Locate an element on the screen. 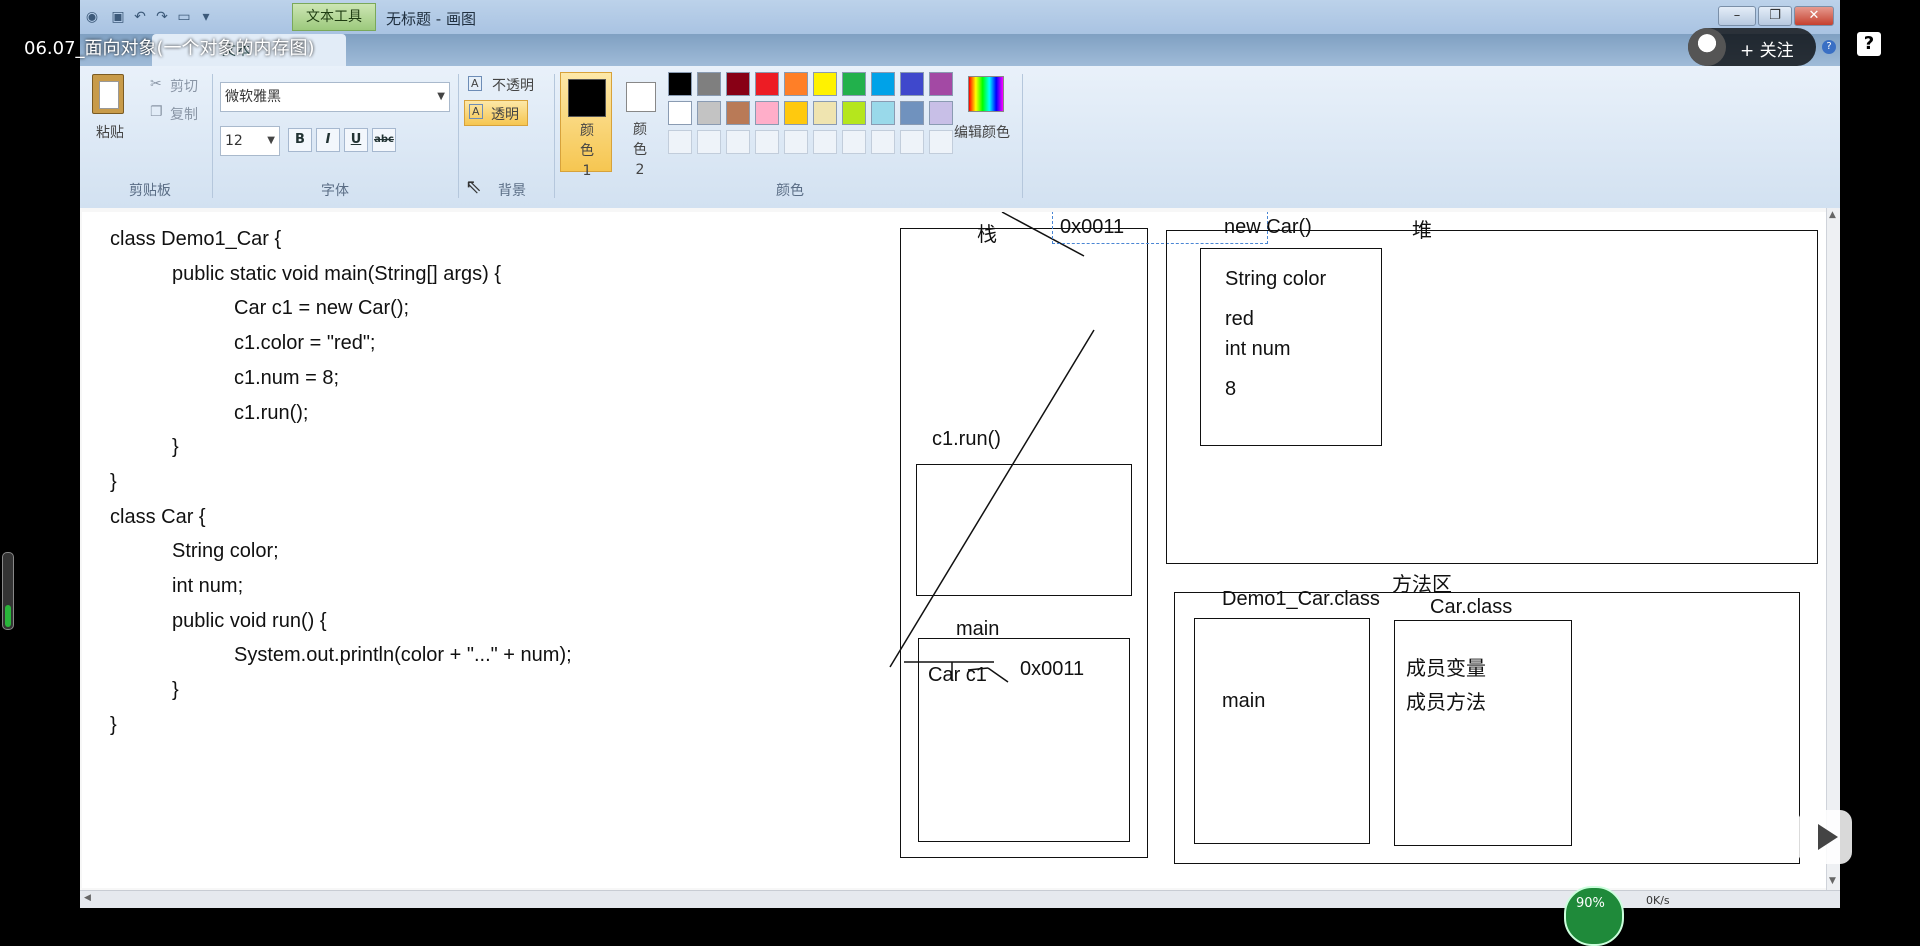 The image size is (1920, 946). info-icon: ? is located at coordinates (1829, 47).